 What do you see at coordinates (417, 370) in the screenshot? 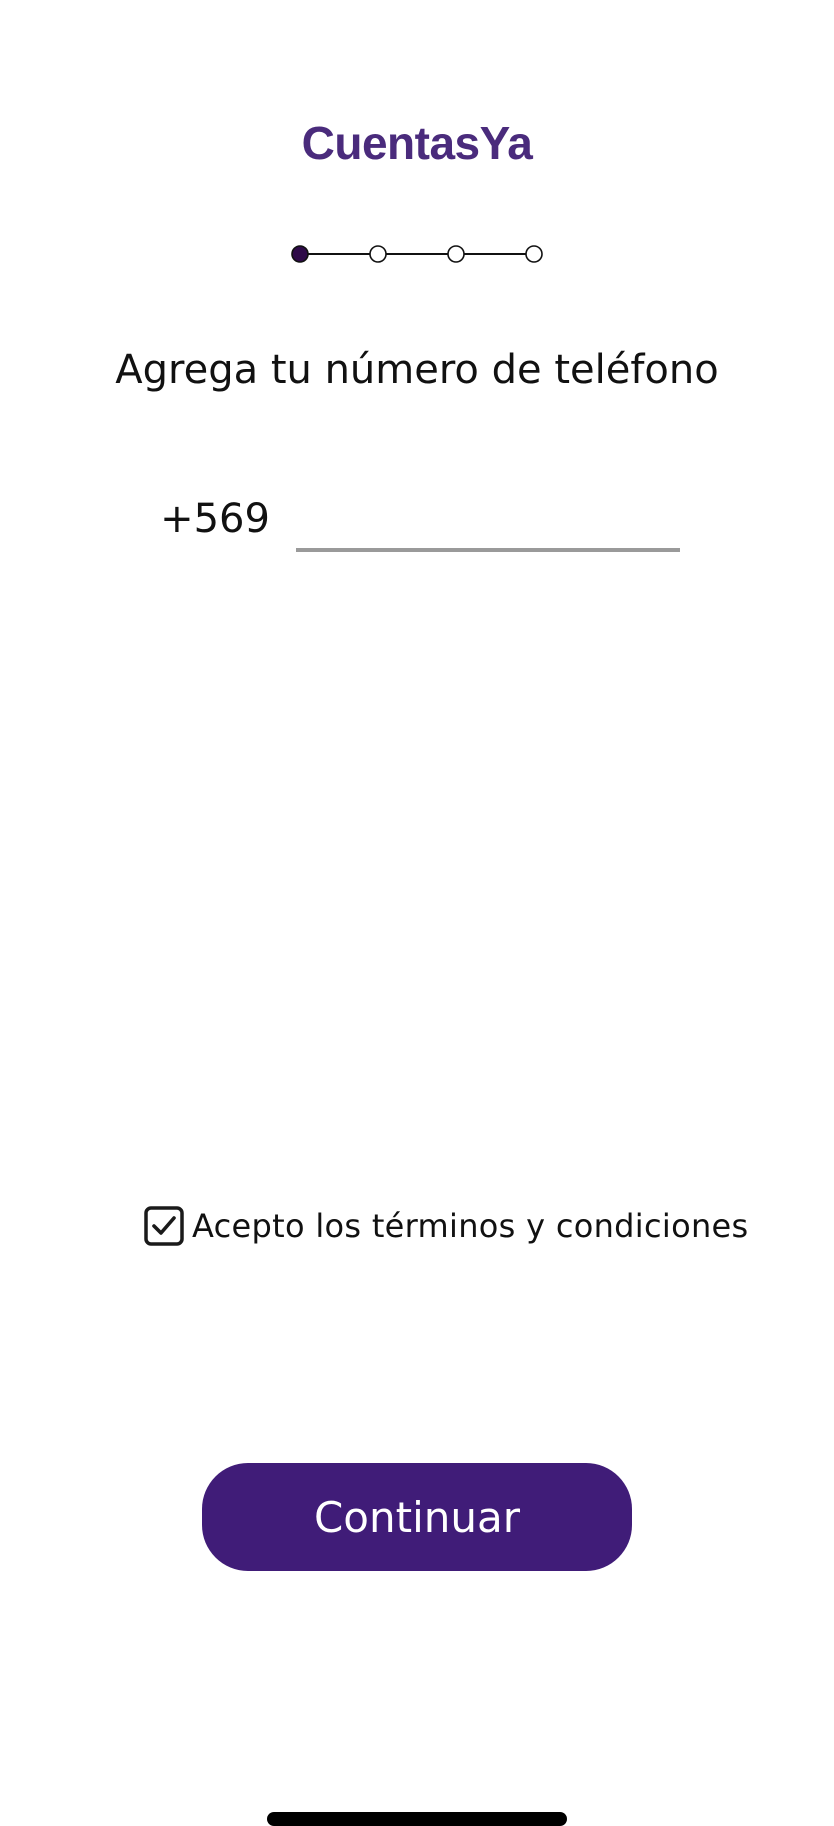
I see `page-title: Agrega tu número de teléfono` at bounding box center [417, 370].